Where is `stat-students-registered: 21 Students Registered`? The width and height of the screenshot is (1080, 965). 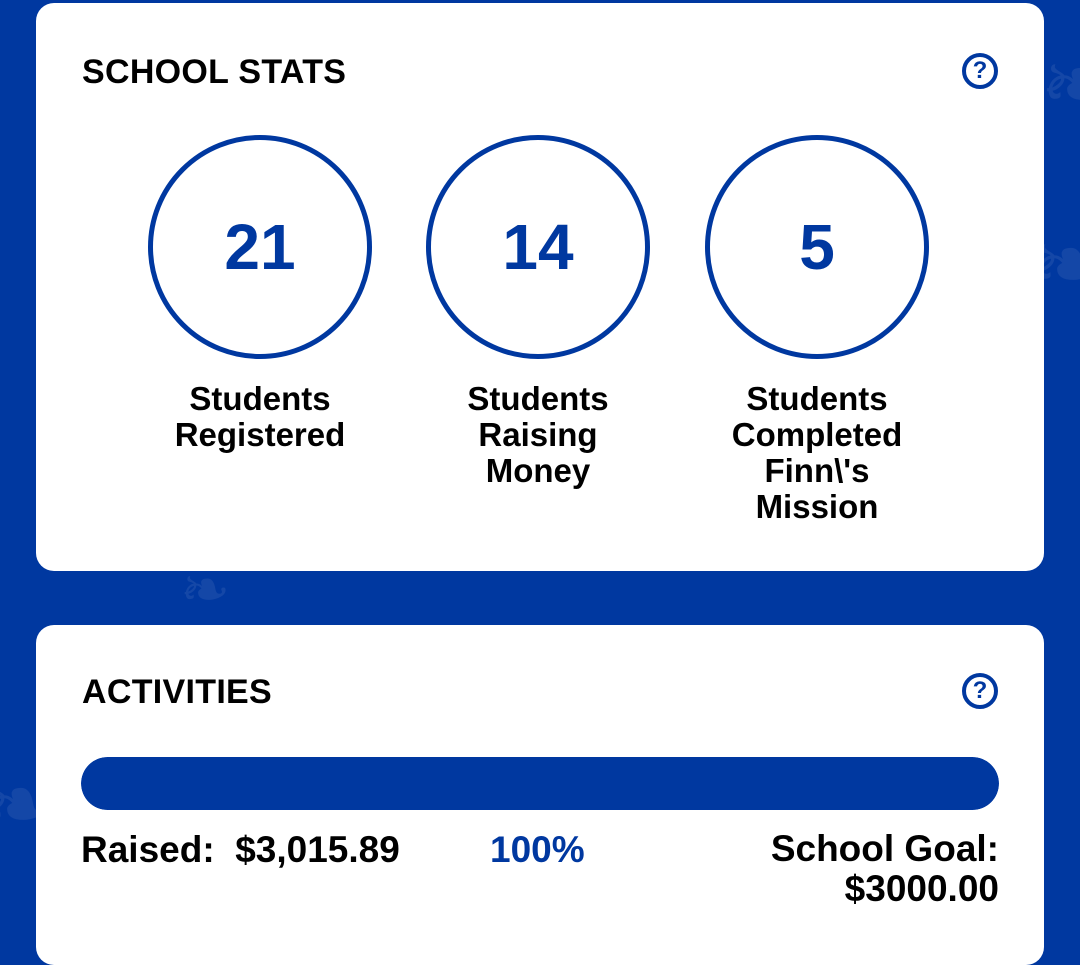
stat-students-registered: 21 Students Registered is located at coordinates (260, 294).